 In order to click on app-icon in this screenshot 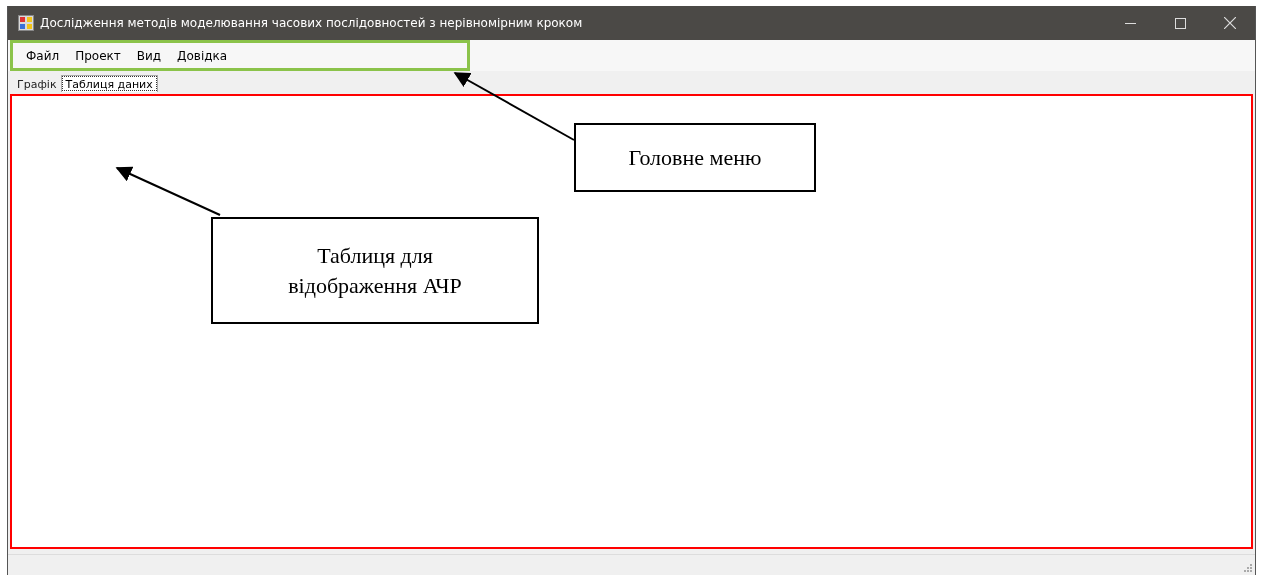, I will do `click(26, 23)`.